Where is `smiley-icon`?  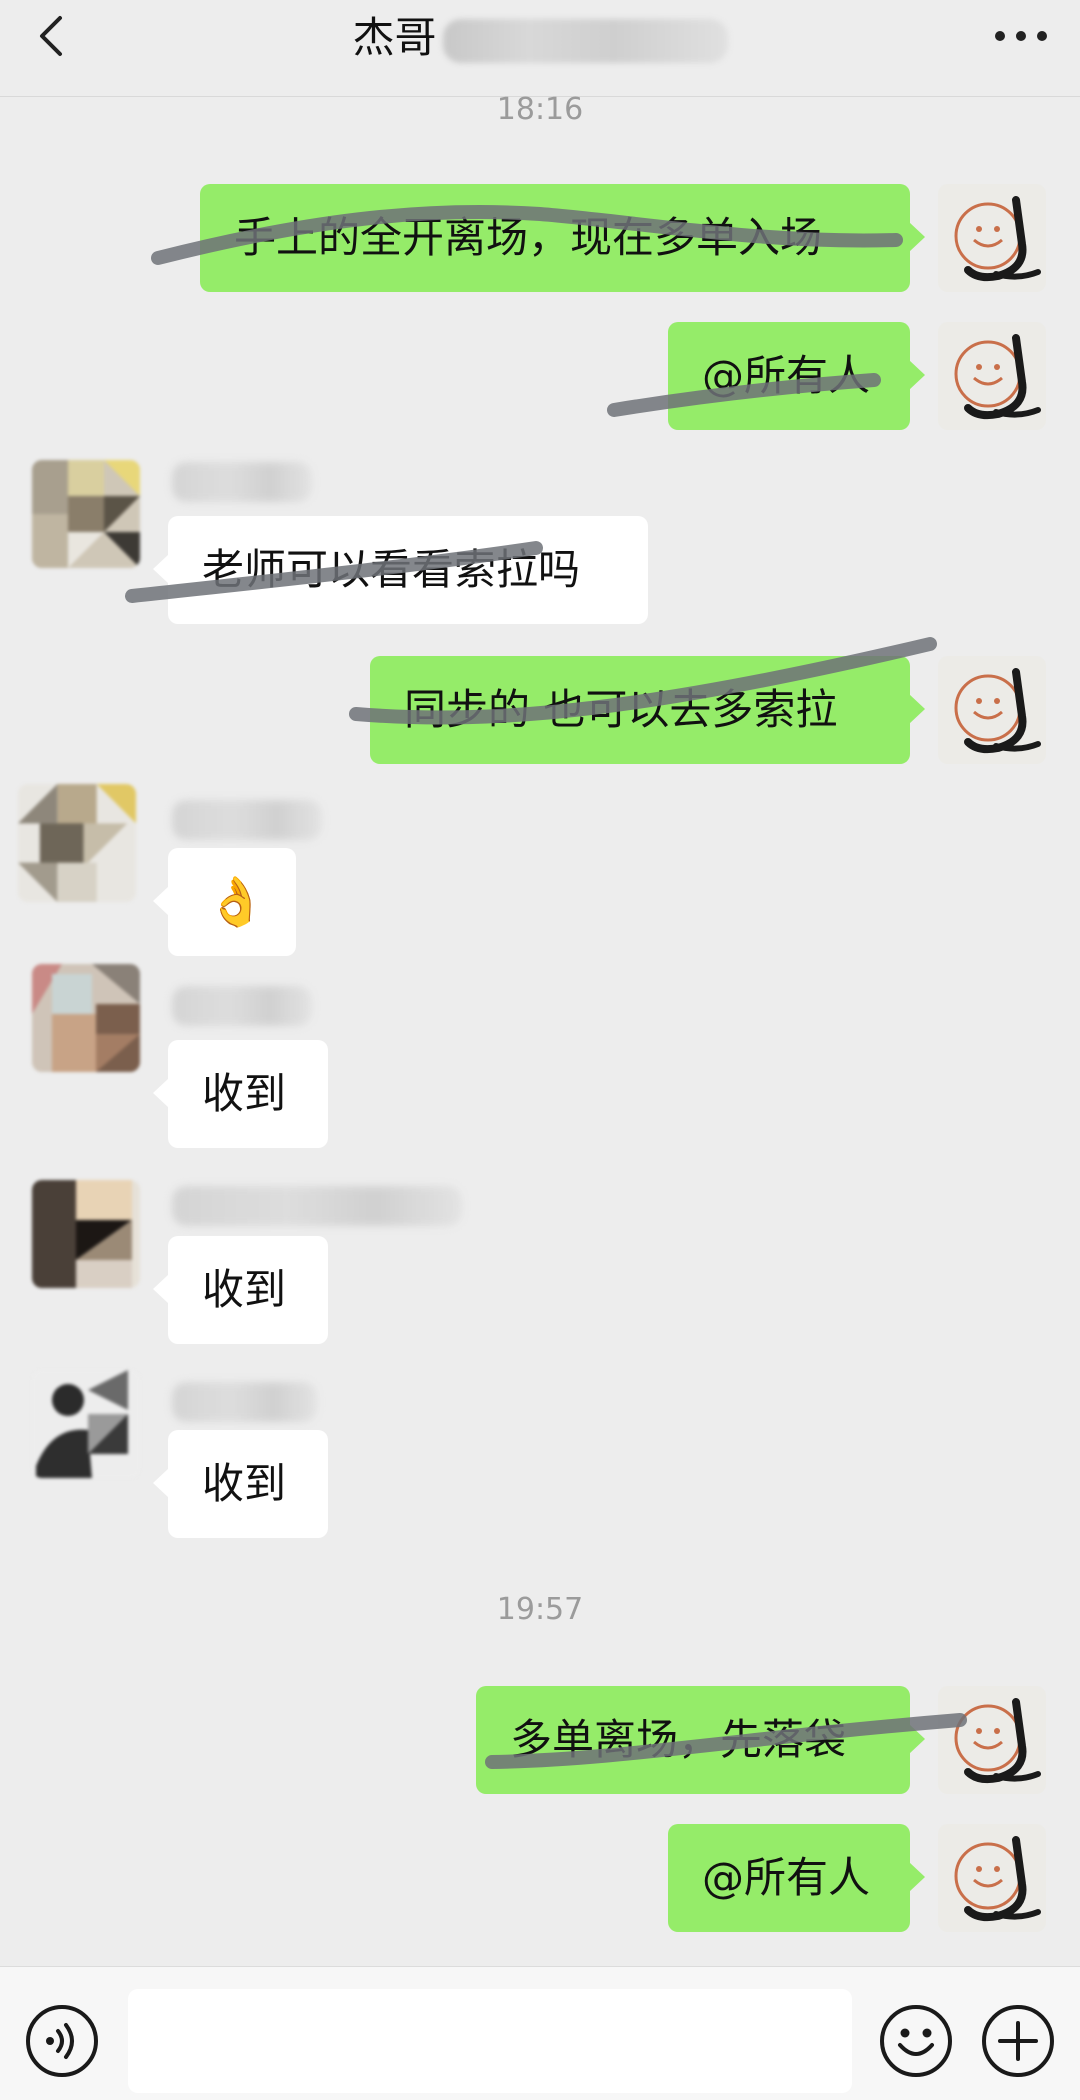
smiley-icon is located at coordinates (916, 2041).